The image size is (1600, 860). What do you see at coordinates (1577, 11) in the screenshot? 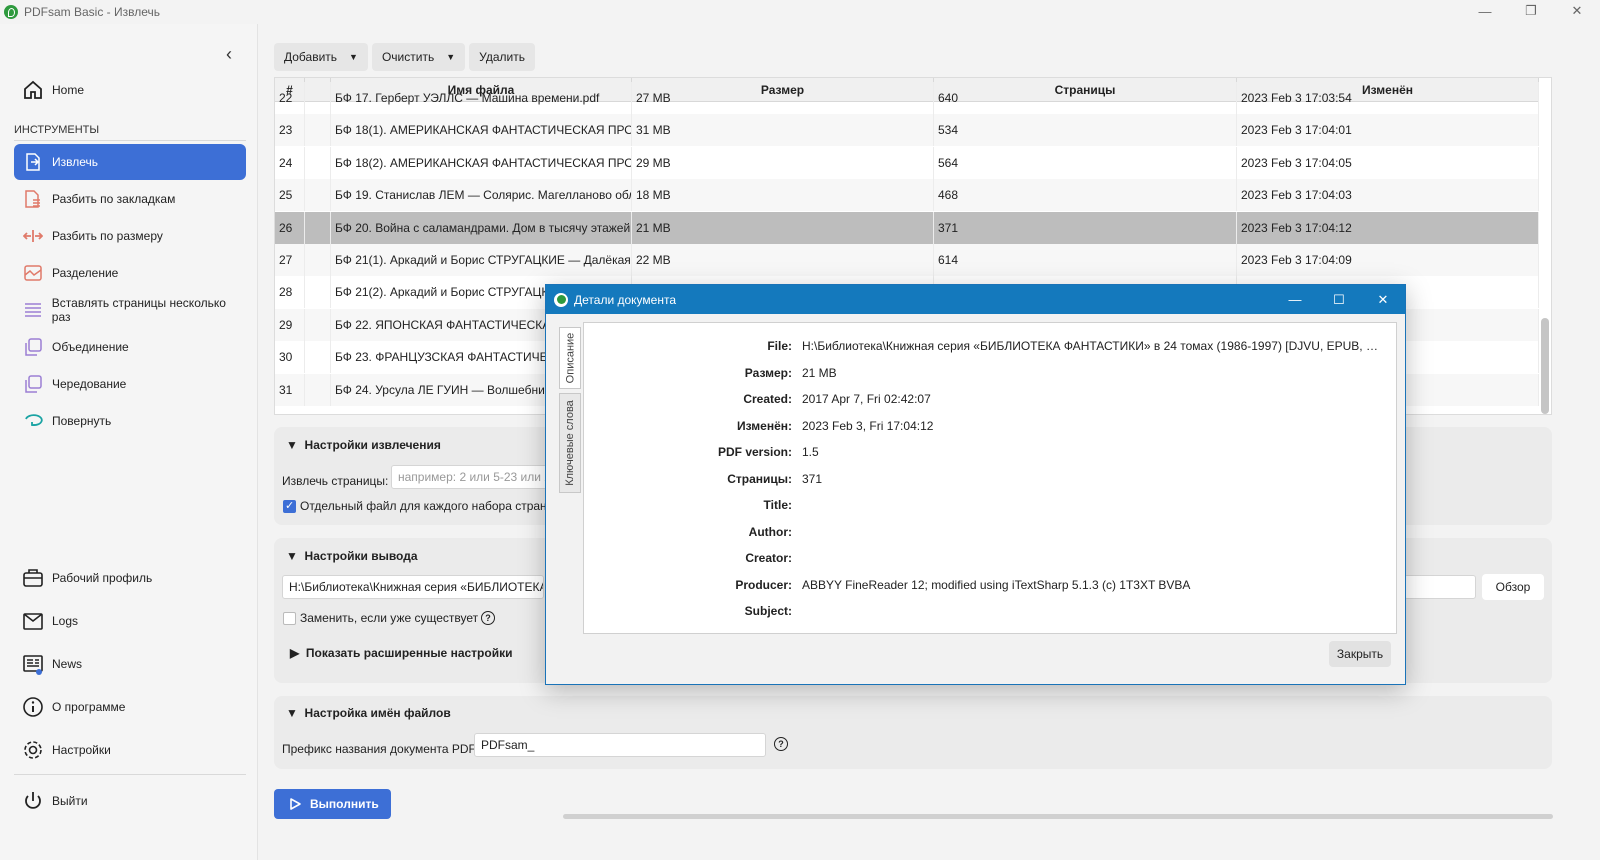
I see `close-button: ✕` at bounding box center [1577, 11].